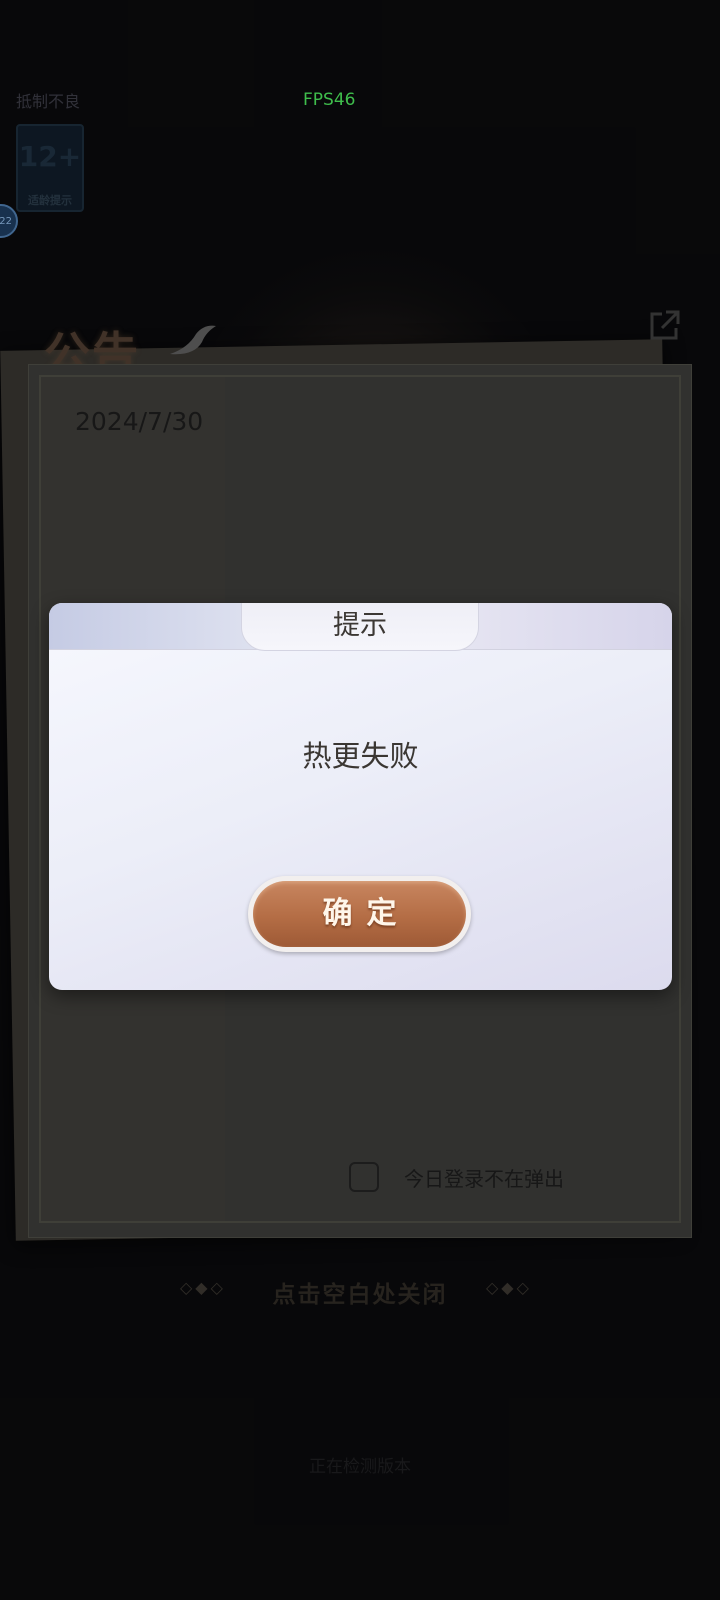 The width and height of the screenshot is (720, 1600). Describe the element at coordinates (360, 627) in the screenshot. I see `dialog-title: 提示` at that location.